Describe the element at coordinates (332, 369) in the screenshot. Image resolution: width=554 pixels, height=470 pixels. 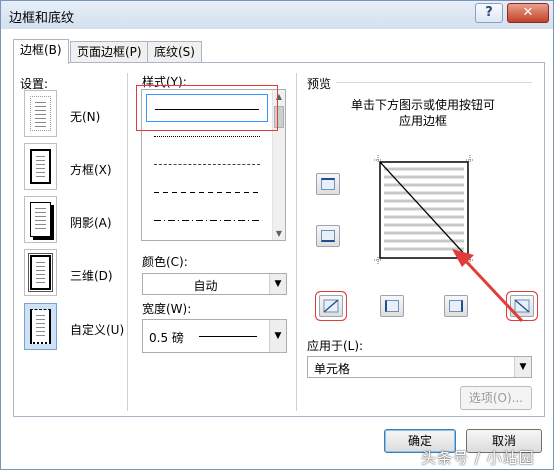
I see `apply-to-value: 单元格` at that location.